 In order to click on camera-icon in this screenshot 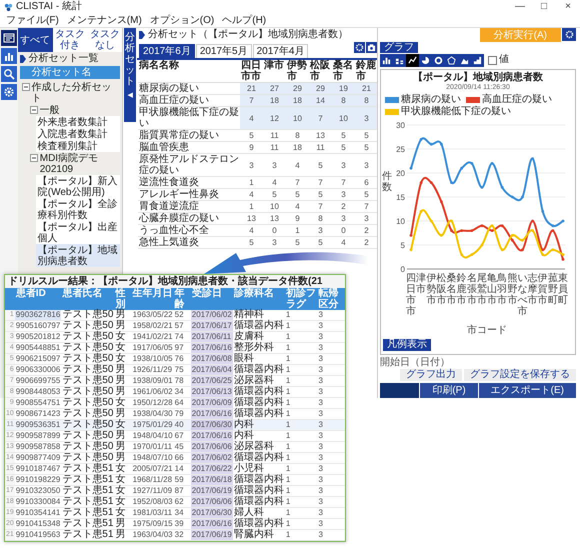, I will do `click(371, 47)`.